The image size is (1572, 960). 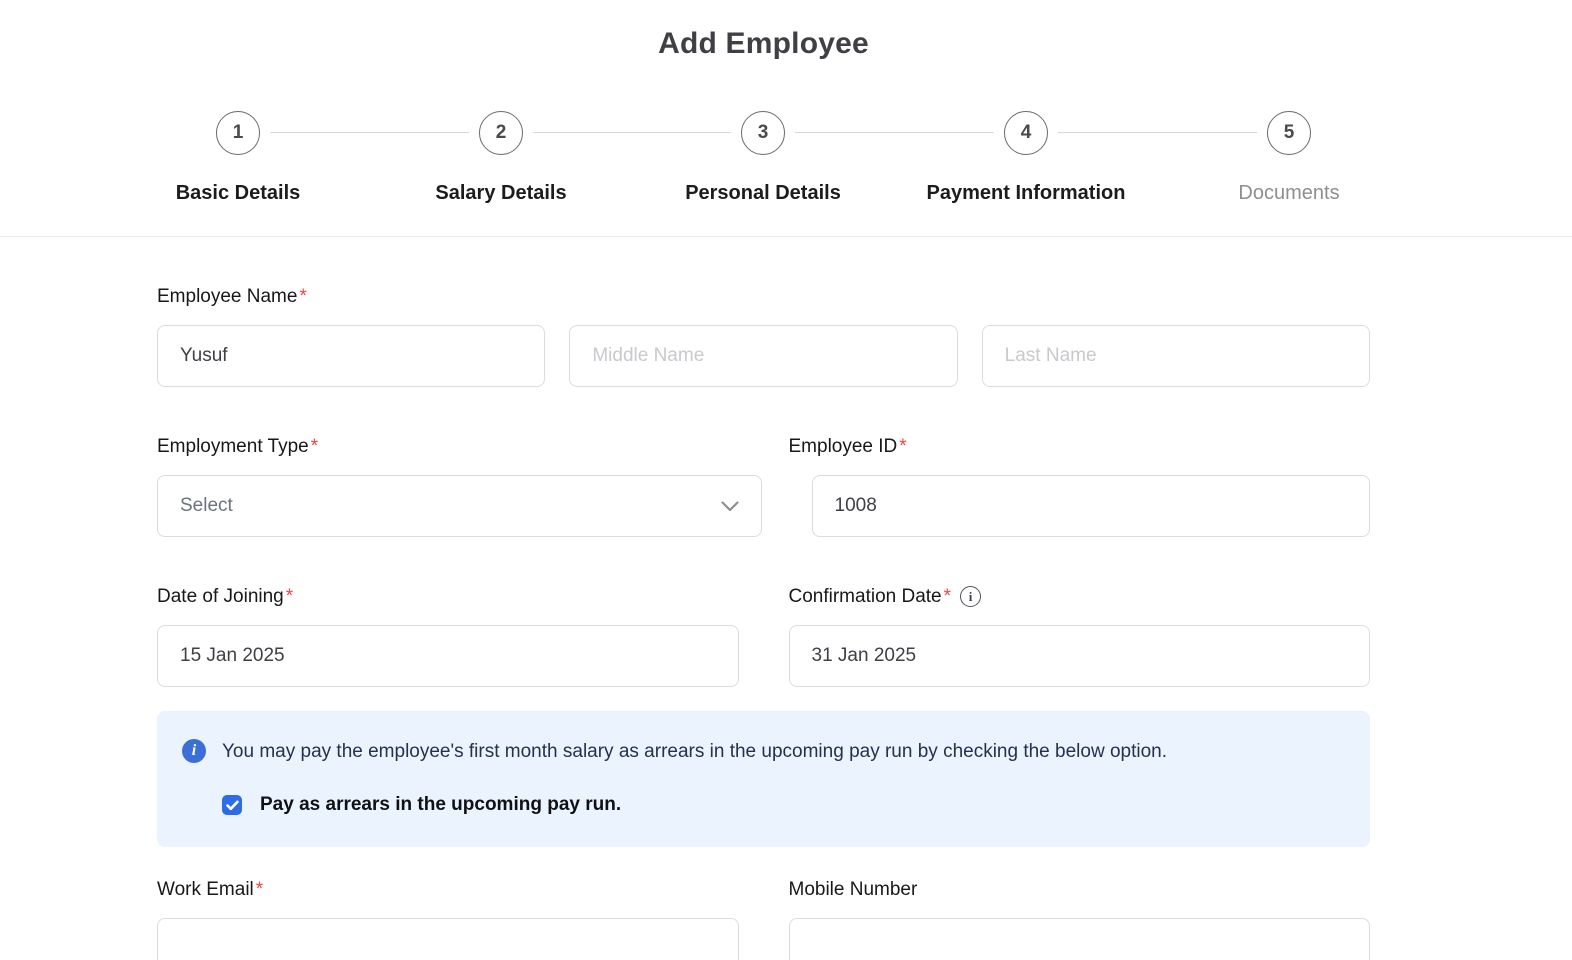 I want to click on step-label: Payment Information, so click(x=1026, y=193).